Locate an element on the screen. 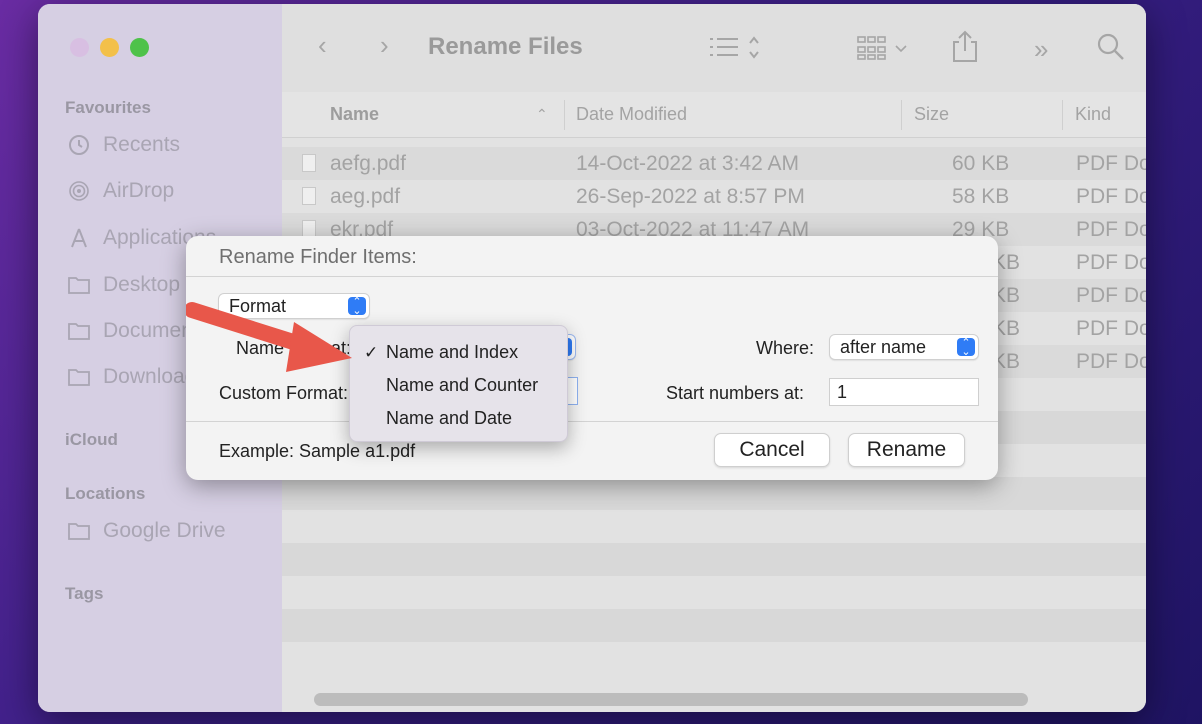  more-icon: » is located at coordinates (1041, 49).